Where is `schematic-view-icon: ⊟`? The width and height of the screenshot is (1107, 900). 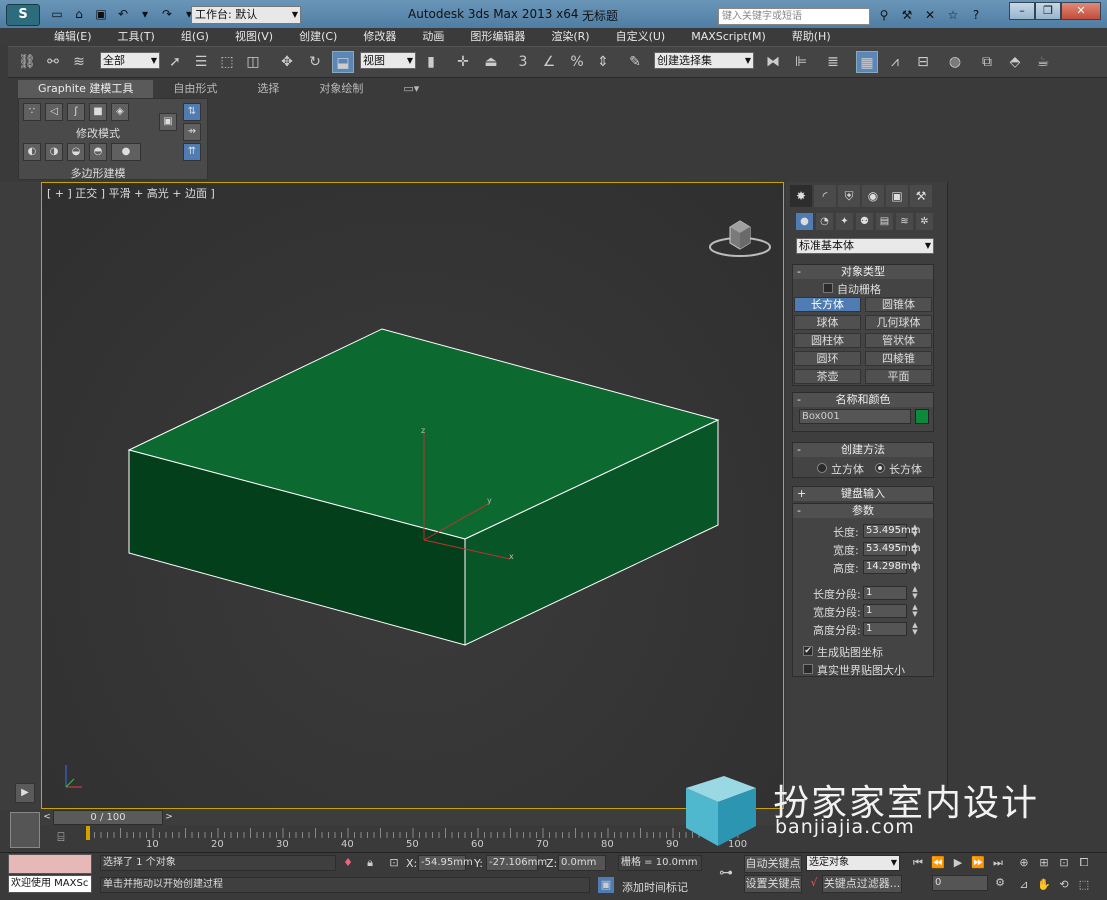
schematic-view-icon: ⊟ is located at coordinates (923, 62).